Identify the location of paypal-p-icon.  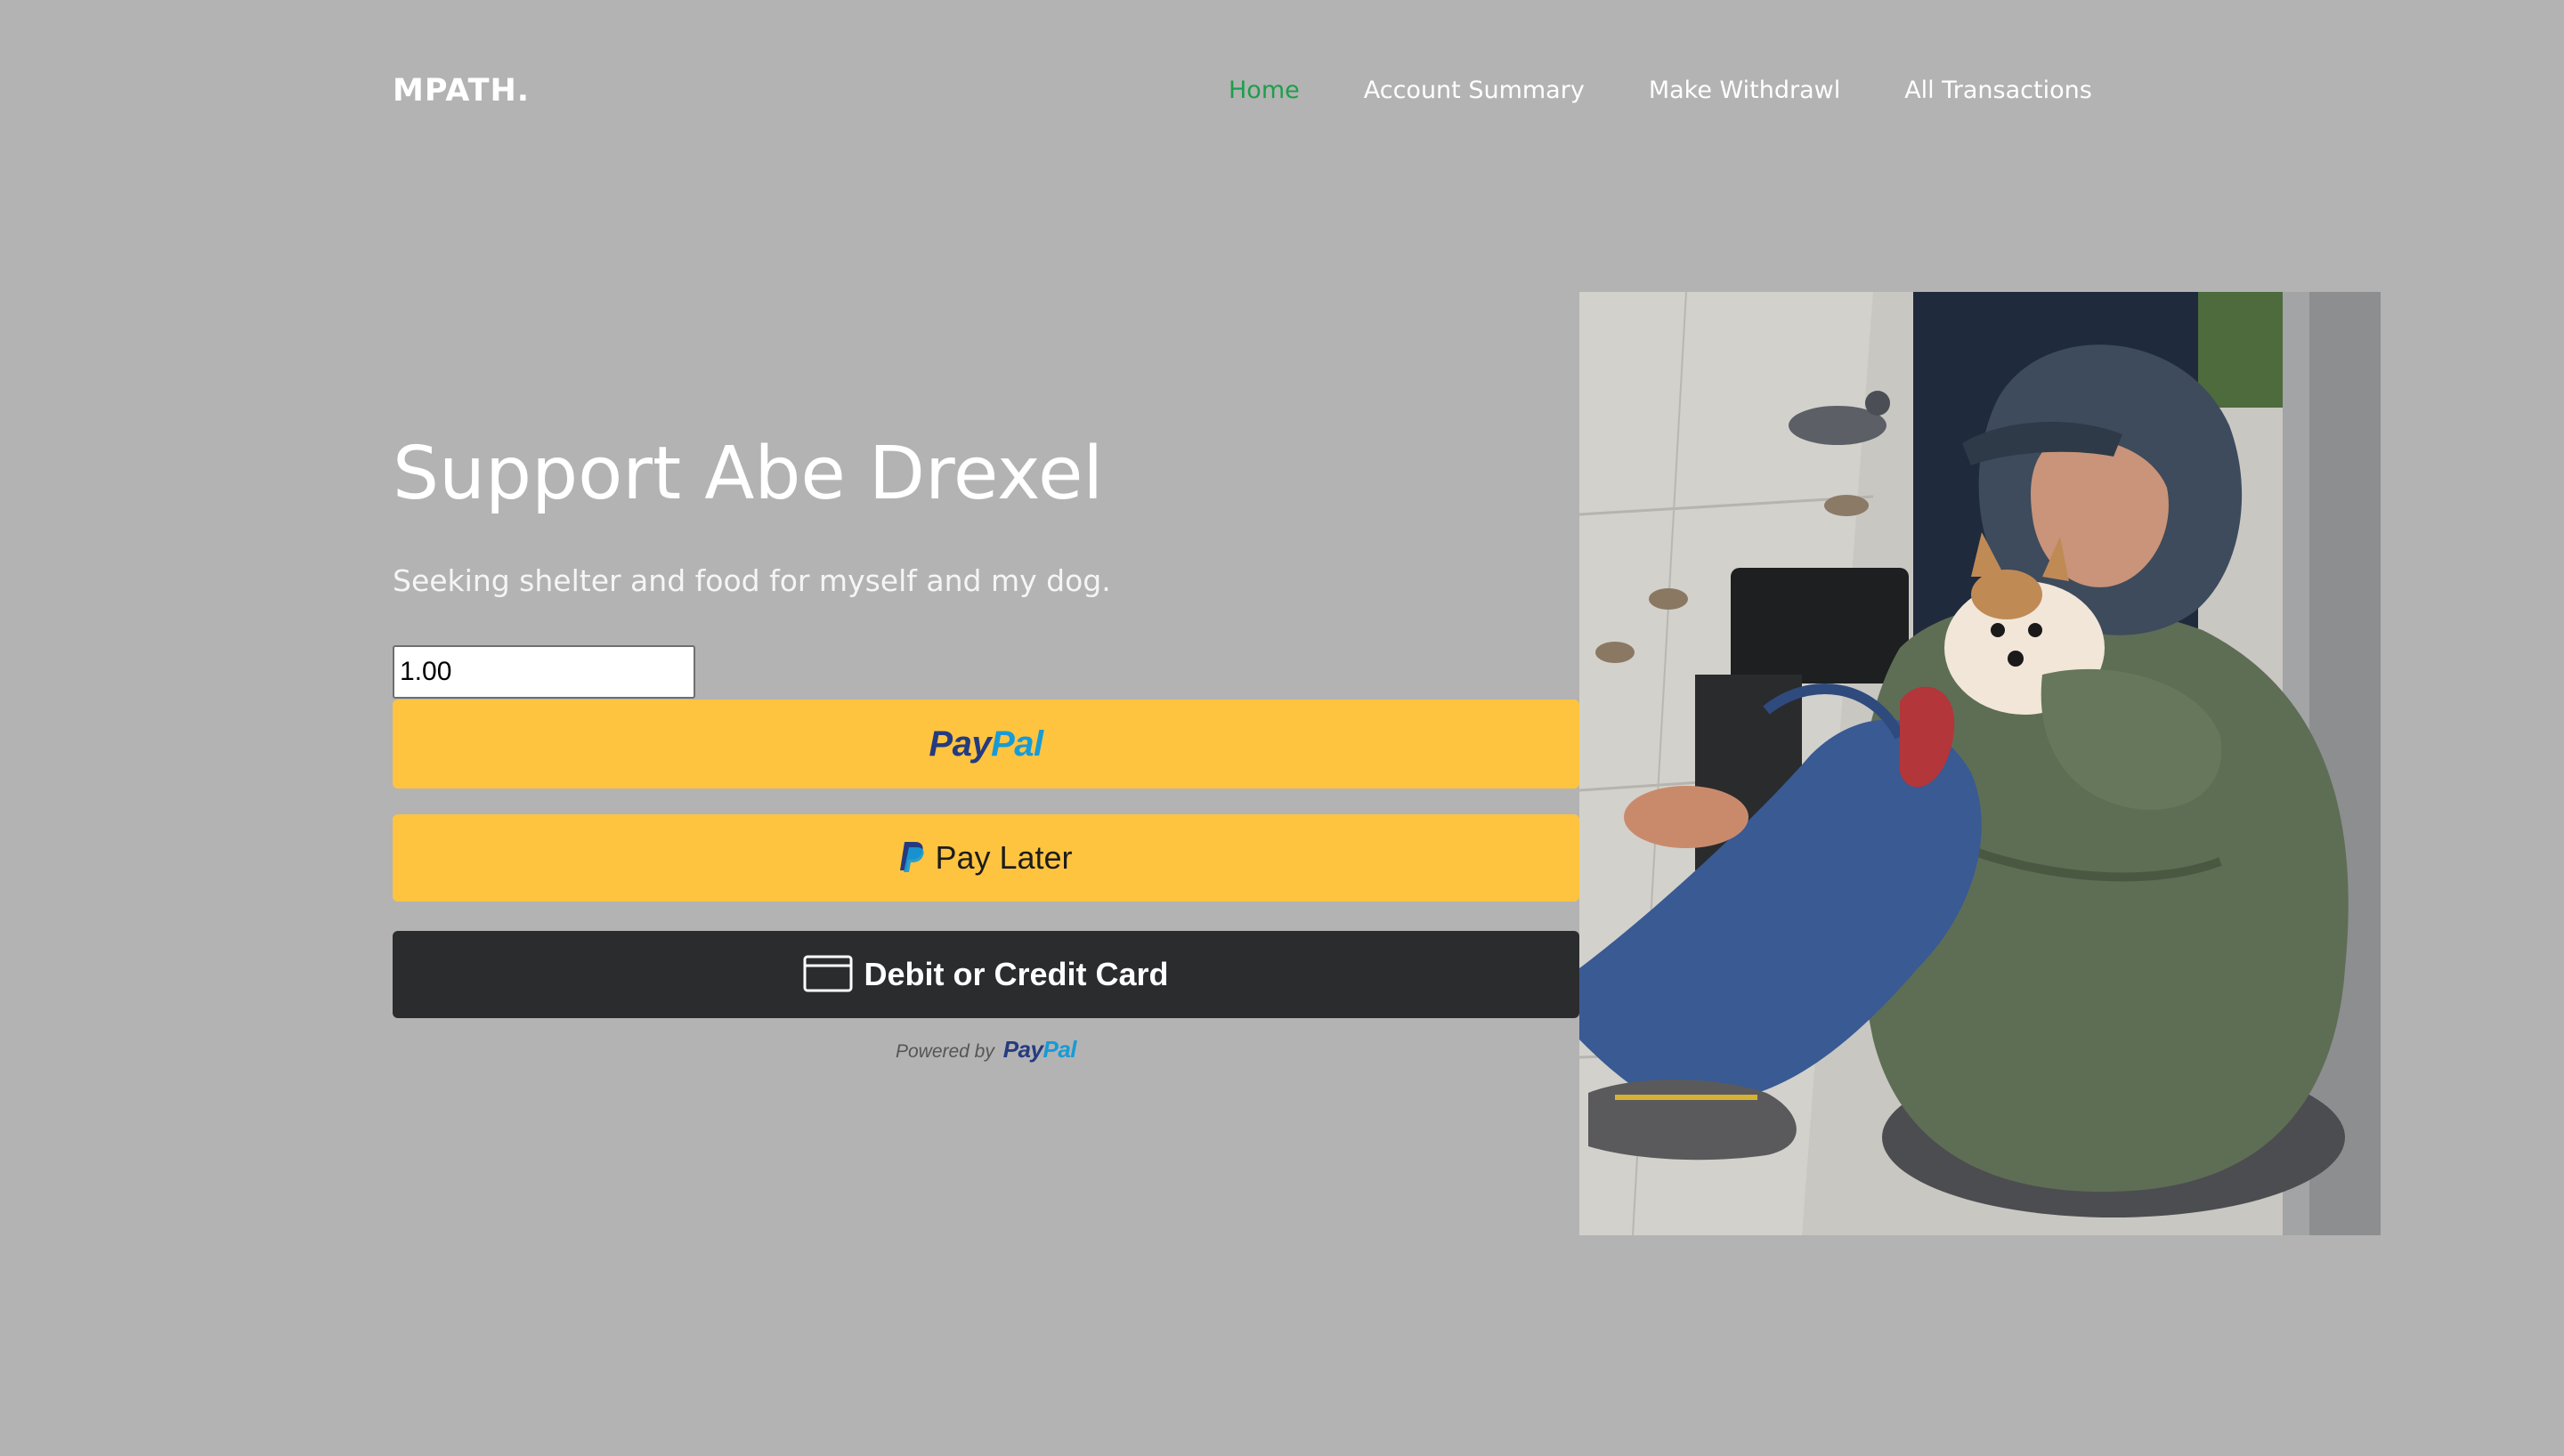
(912, 858).